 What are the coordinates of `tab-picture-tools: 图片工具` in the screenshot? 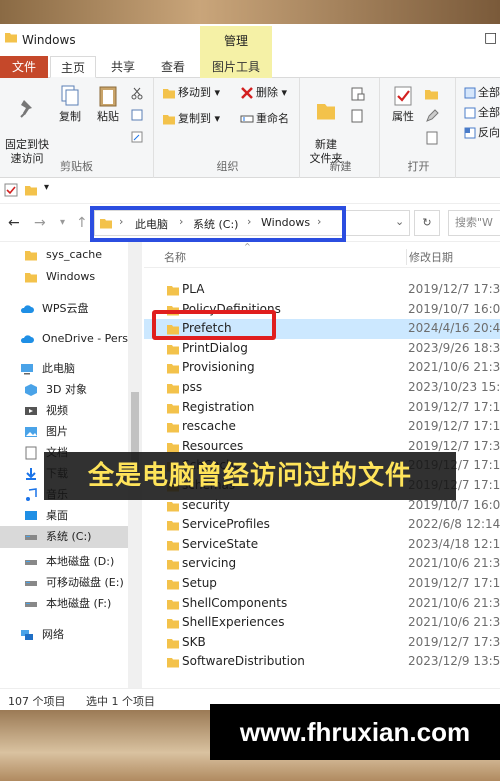 It's located at (236, 67).